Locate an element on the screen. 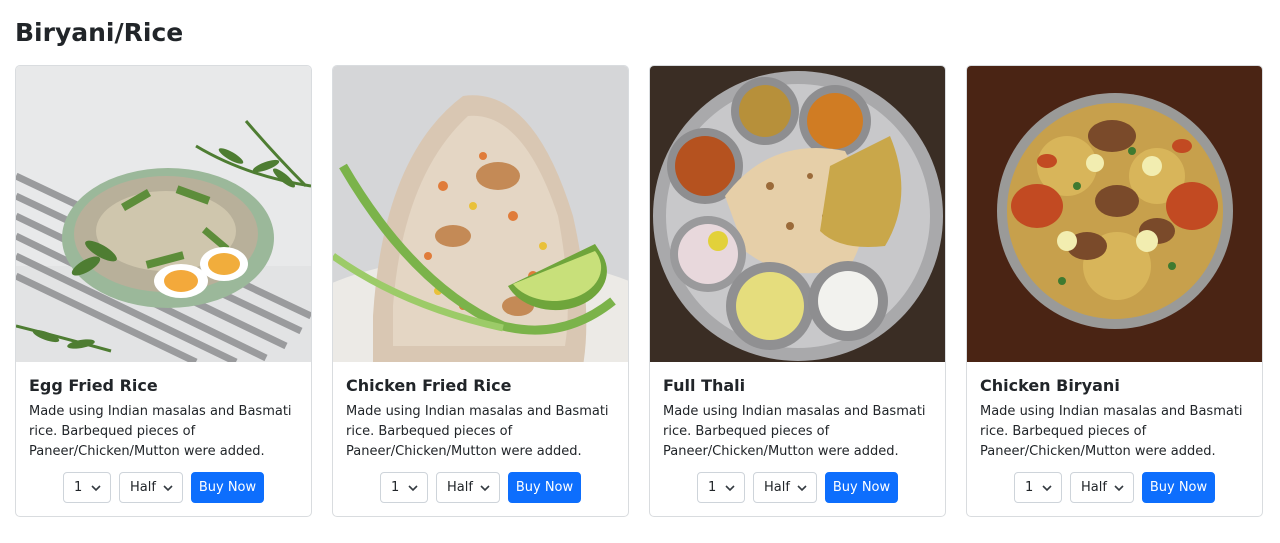 The image size is (1280, 543). product-name: Egg Fried Rice is located at coordinates (93, 385).